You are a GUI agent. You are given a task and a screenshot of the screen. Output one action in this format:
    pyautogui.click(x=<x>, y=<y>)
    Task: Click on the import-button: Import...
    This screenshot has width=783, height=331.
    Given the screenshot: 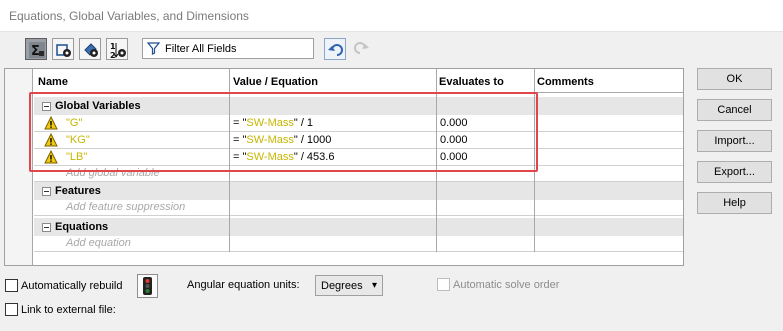 What is the action you would take?
    pyautogui.click(x=734, y=141)
    